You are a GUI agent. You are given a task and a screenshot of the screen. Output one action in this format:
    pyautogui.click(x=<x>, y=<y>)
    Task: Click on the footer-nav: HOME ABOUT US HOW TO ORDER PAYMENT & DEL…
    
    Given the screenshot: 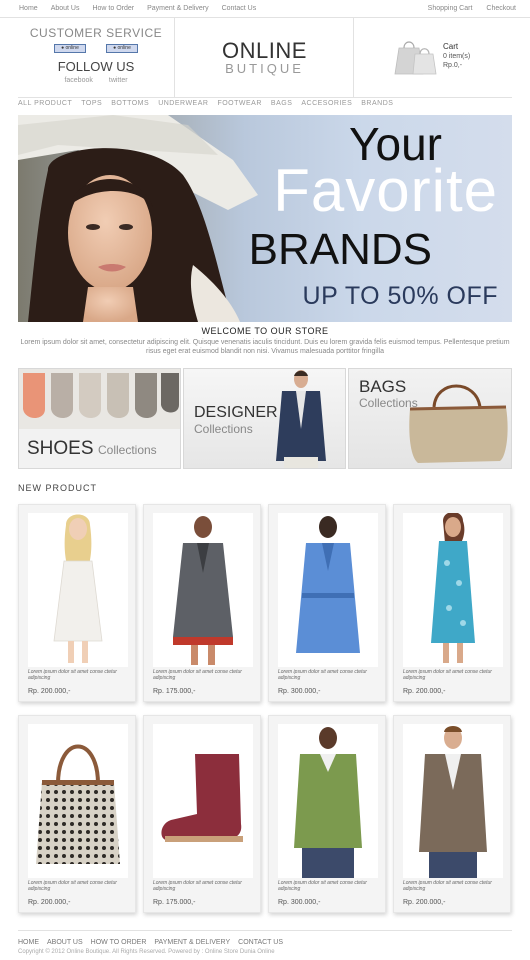 What is the action you would take?
    pyautogui.click(x=265, y=942)
    